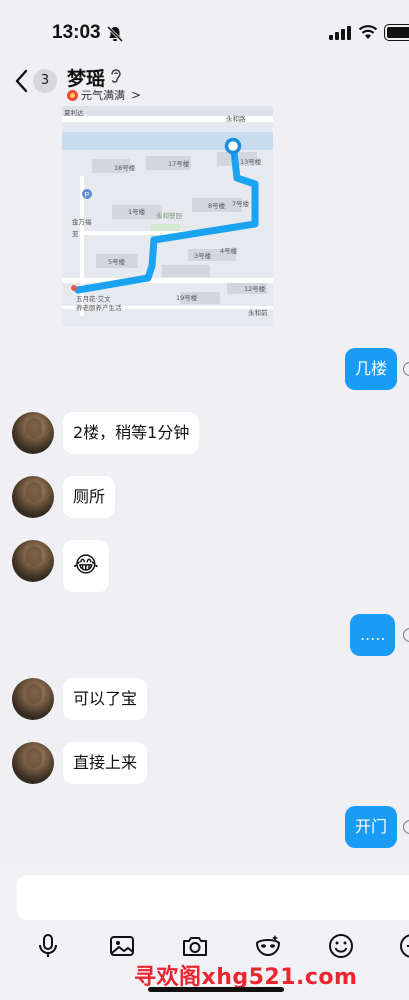 The width and height of the screenshot is (409, 1000). Describe the element at coordinates (396, 32) in the screenshot. I see `battery-icon` at that location.